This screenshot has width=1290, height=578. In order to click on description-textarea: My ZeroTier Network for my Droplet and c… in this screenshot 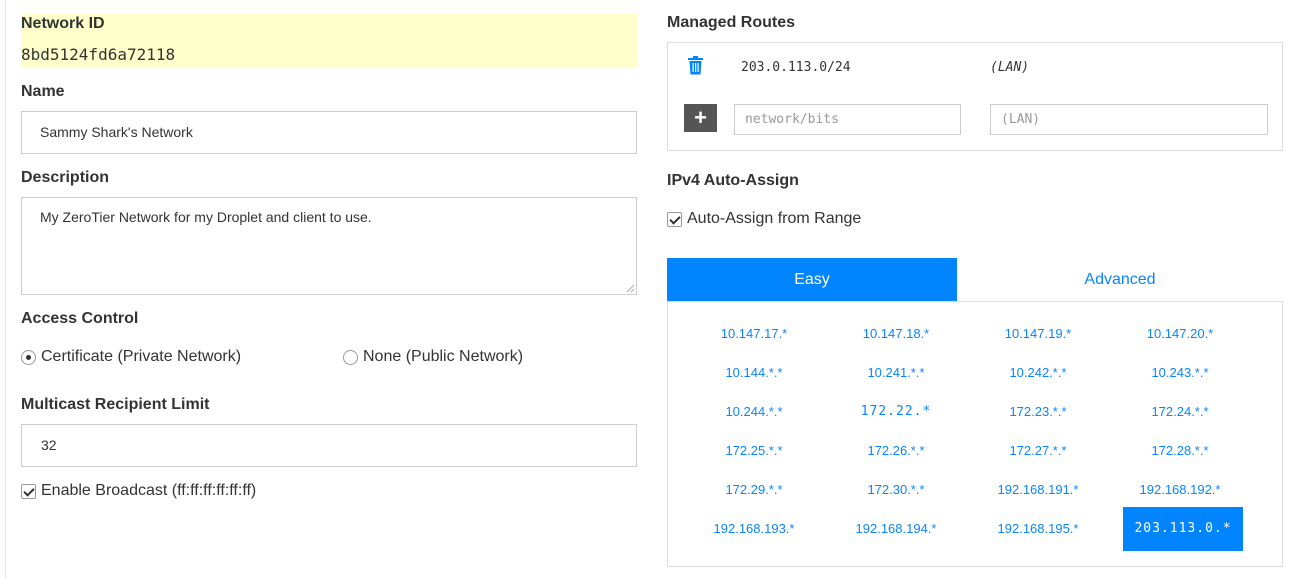, I will do `click(329, 246)`.